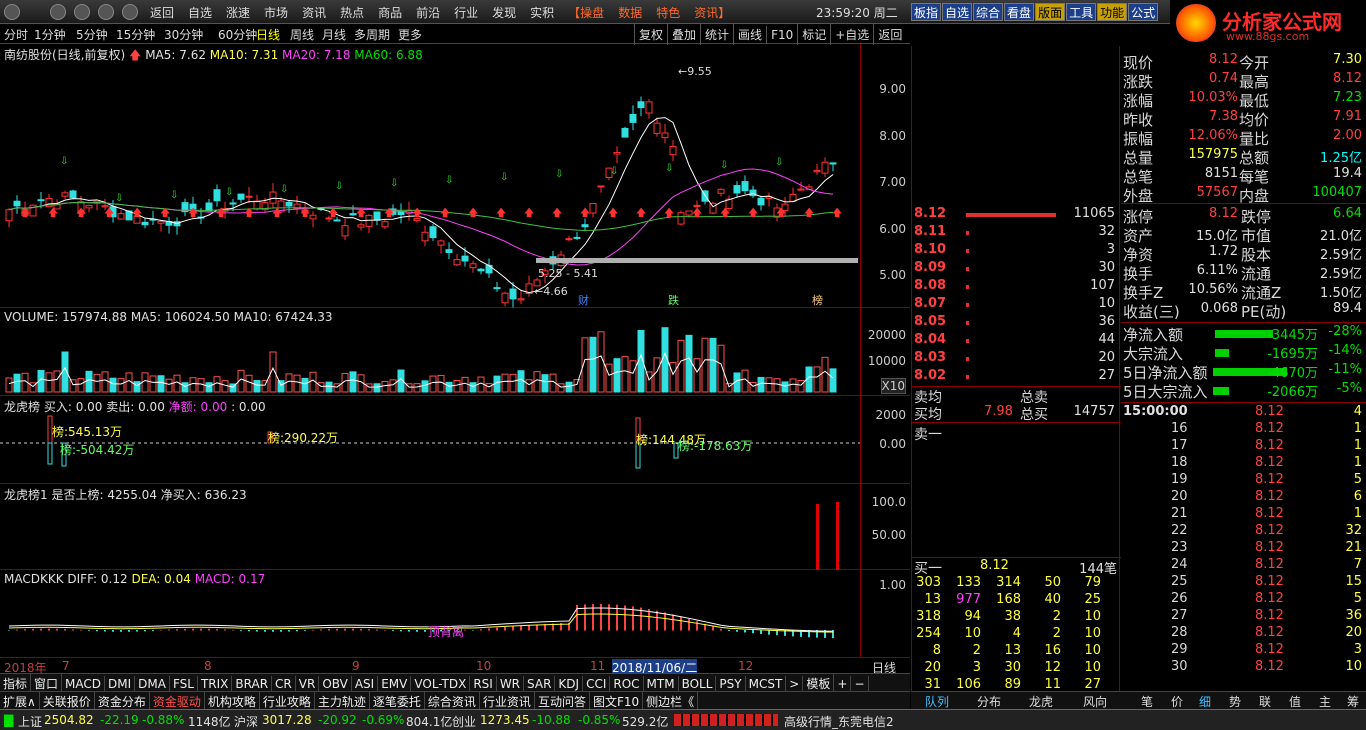  Describe the element at coordinates (184, 684) in the screenshot. I see `indicator-tab: FSL` at that location.